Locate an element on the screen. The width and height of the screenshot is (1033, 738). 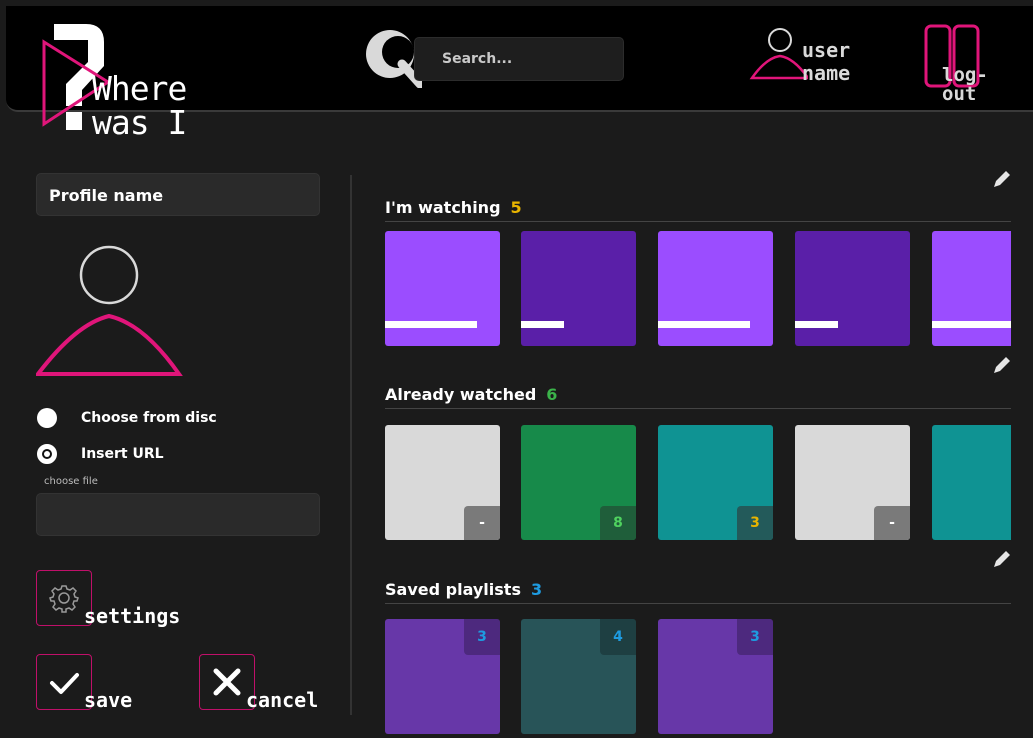
playlist-count-badge: 4 is located at coordinates (618, 637).